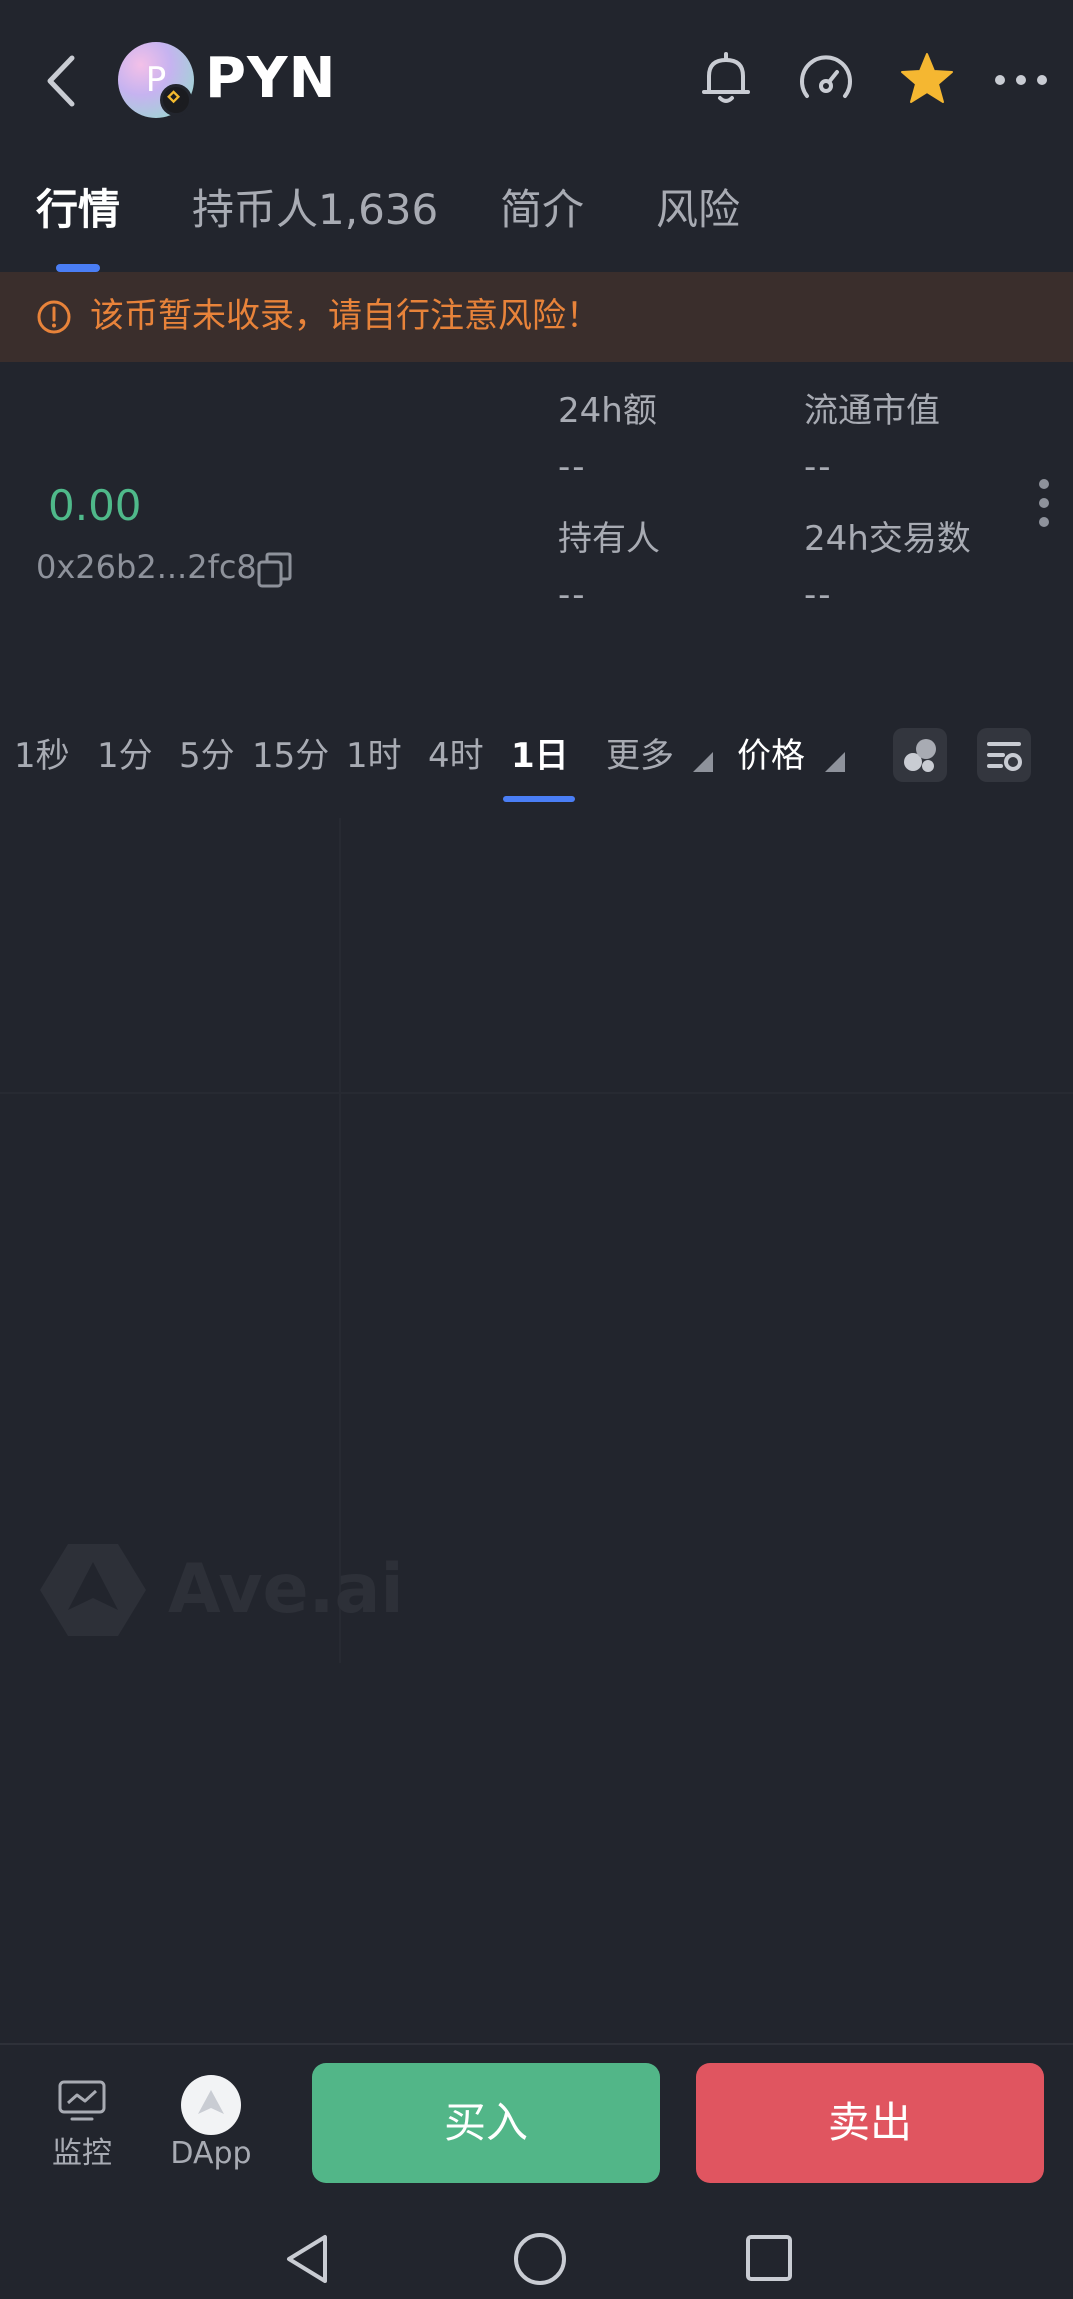 The width and height of the screenshot is (1073, 2299). Describe the element at coordinates (640, 756) in the screenshot. I see `more-intervals-dropdown: 更多` at that location.